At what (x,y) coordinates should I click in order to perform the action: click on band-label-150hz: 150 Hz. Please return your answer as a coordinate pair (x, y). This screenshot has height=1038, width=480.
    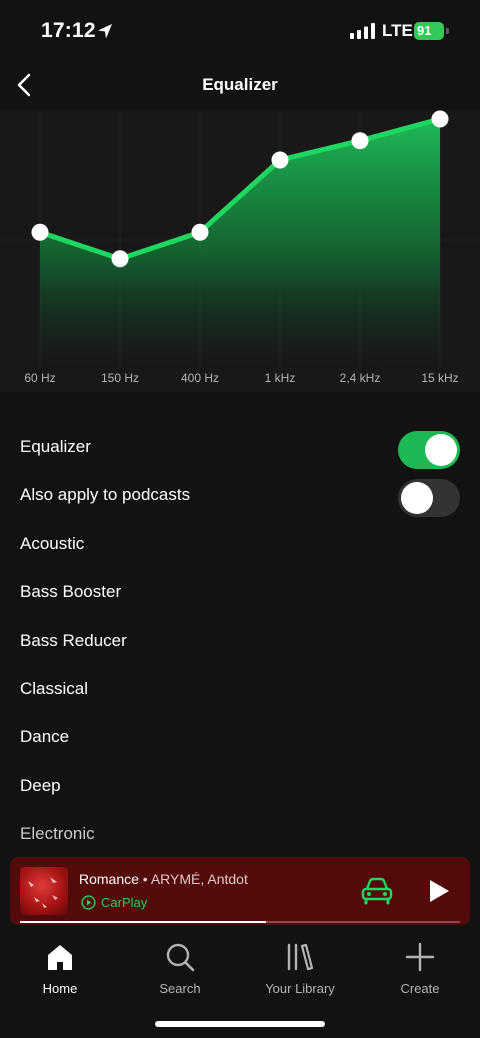
    Looking at the image, I should click on (120, 378).